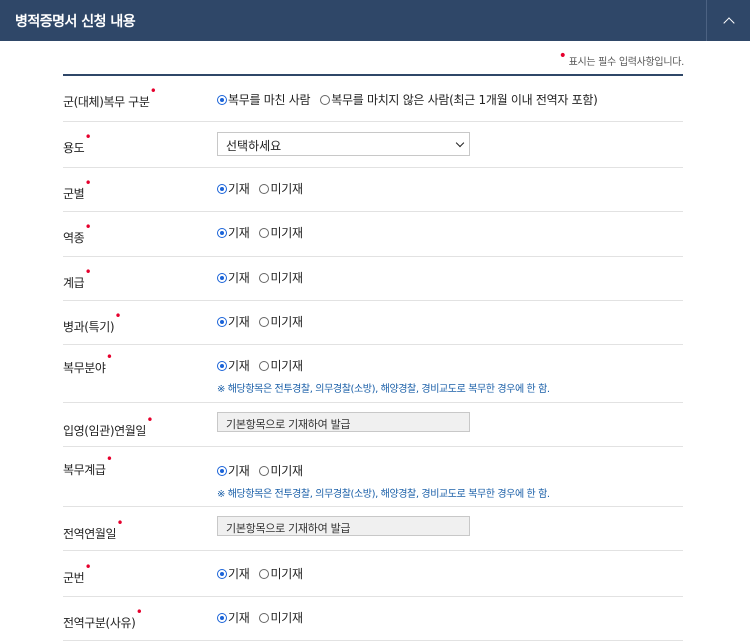  Describe the element at coordinates (281, 470) in the screenshot. I see `radio-service-rank-exclude: 미기재` at that location.